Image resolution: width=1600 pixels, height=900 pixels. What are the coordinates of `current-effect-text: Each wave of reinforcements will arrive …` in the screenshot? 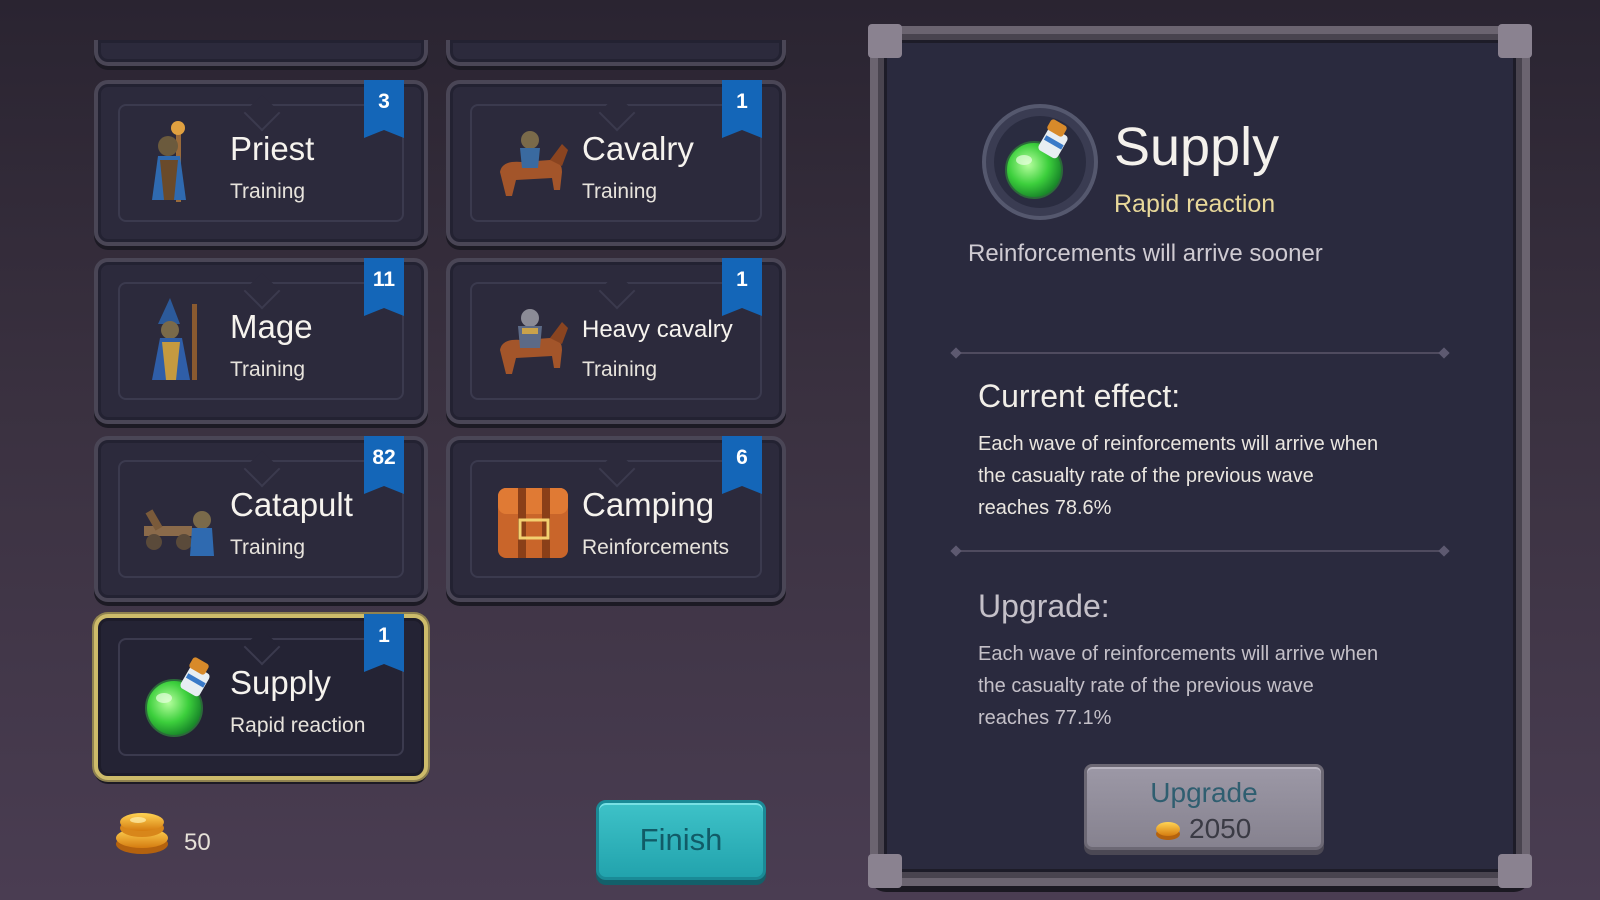 It's located at (1178, 476).